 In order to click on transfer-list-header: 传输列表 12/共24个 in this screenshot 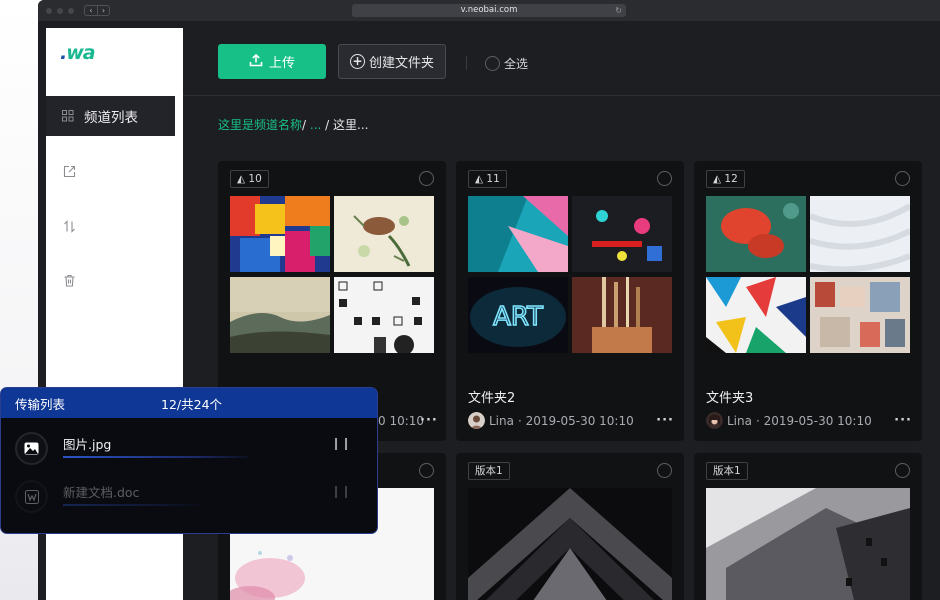, I will do `click(189, 403)`.